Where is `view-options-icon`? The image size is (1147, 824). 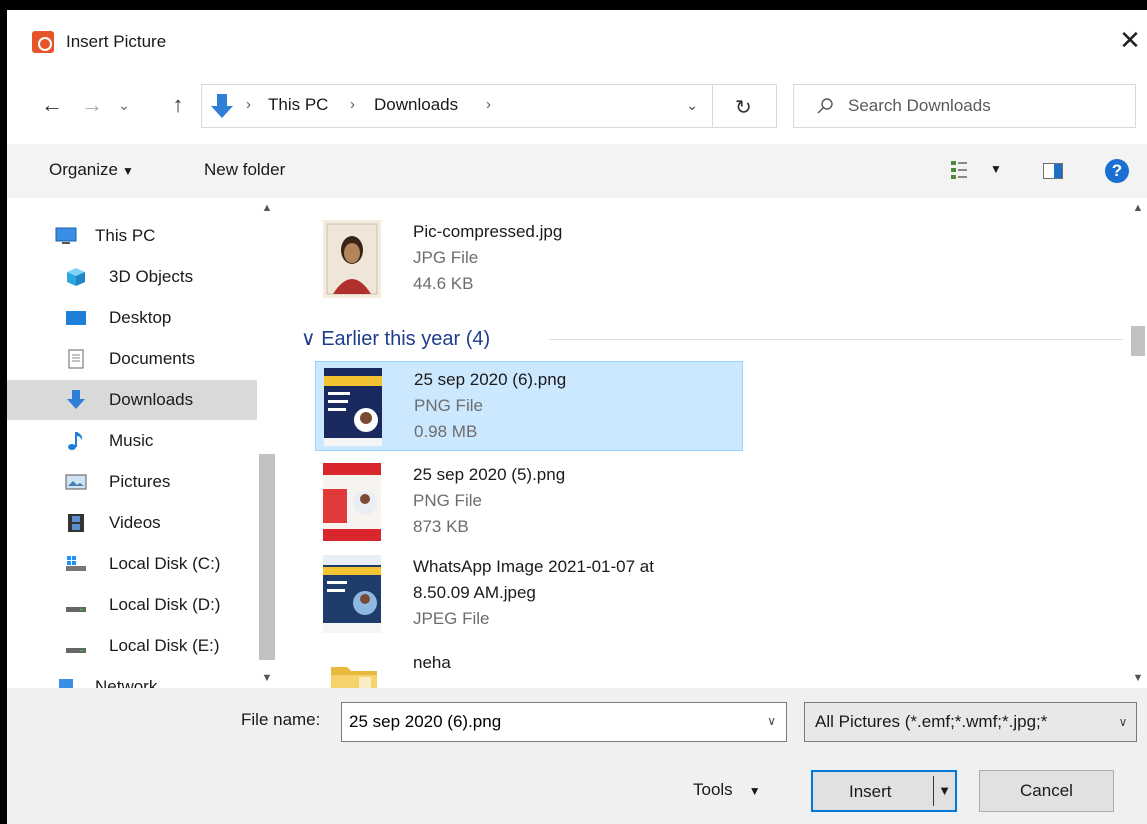 view-options-icon is located at coordinates (959, 170).